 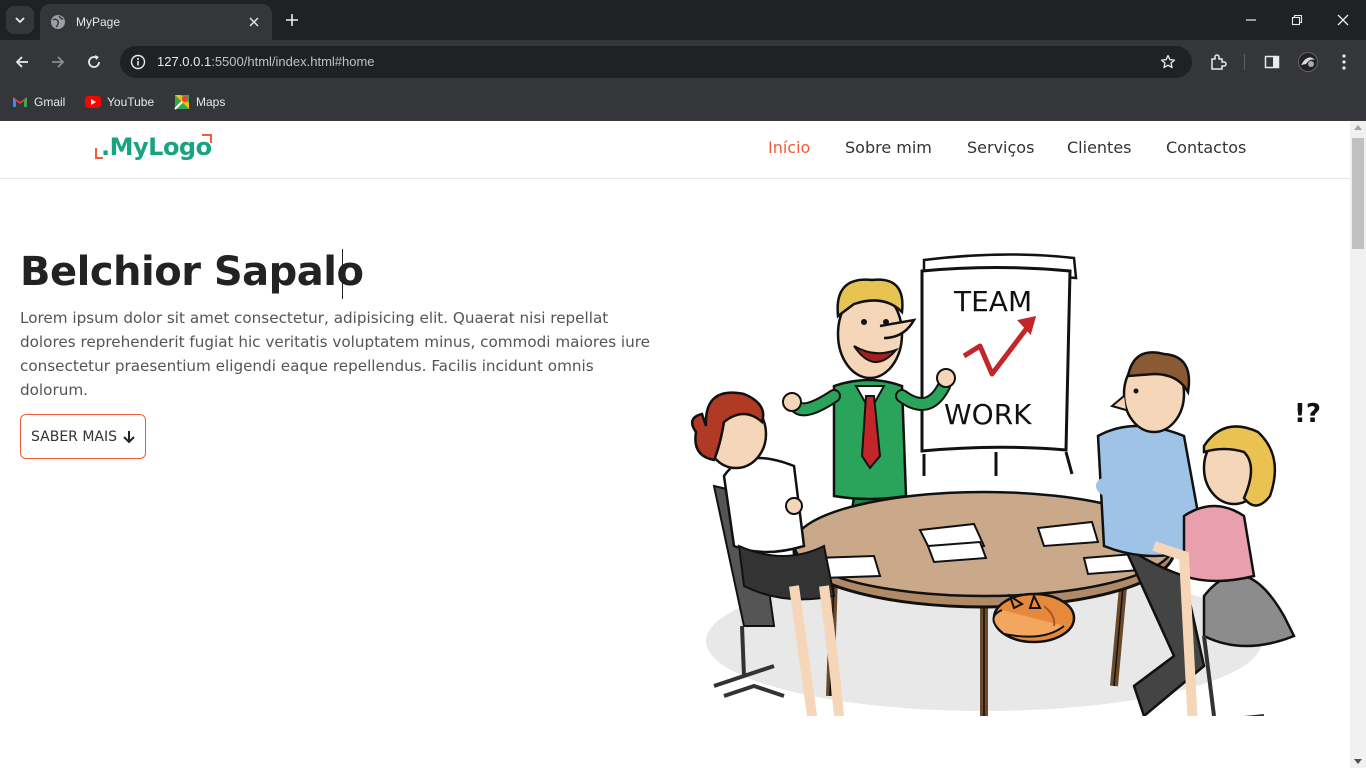 I want to click on typing-caret, so click(x=342, y=274).